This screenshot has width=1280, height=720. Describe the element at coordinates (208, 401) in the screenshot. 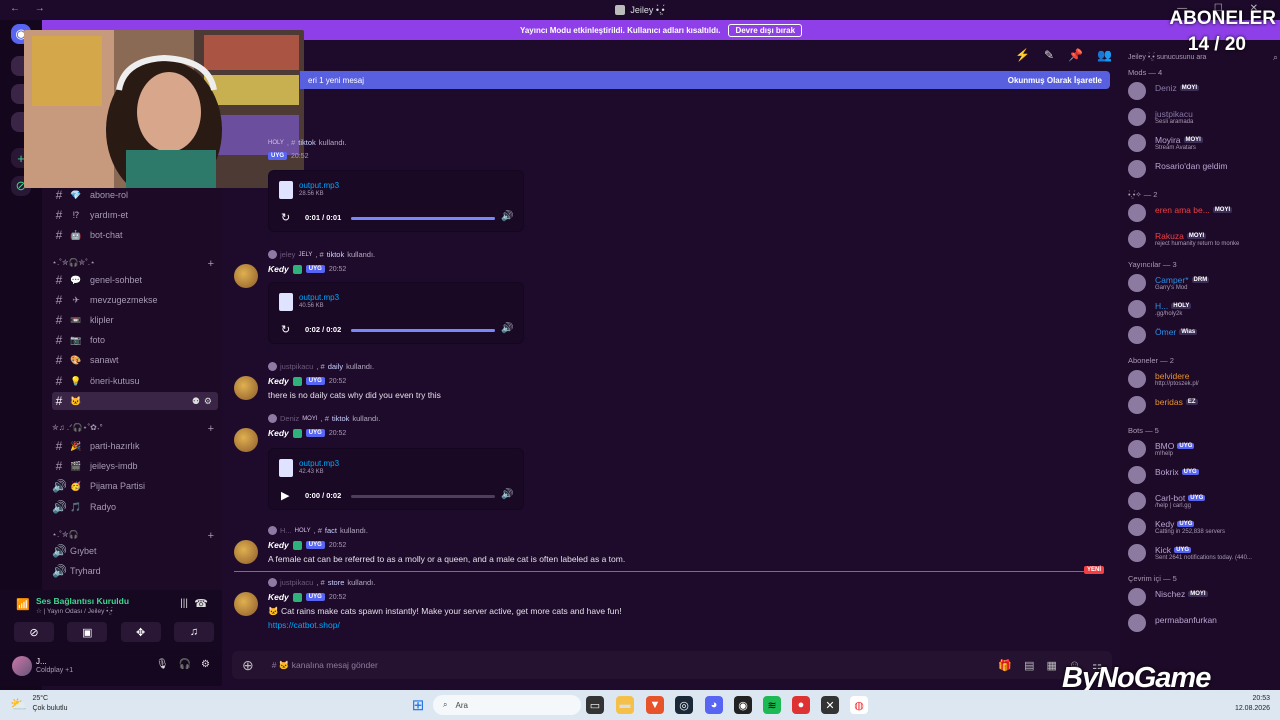

I see `gear-icon: ⚙` at that location.